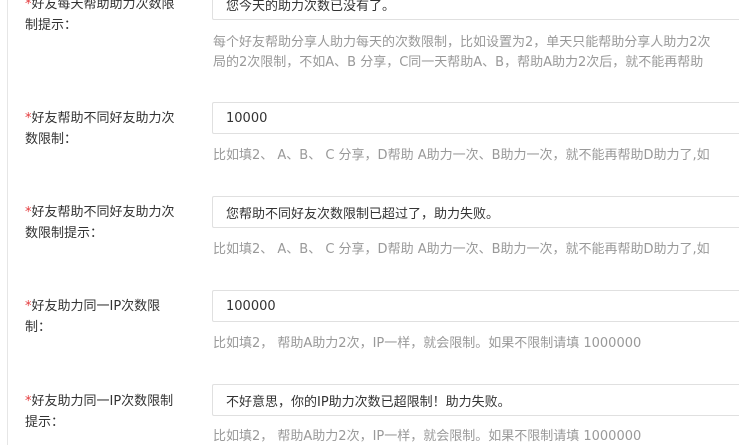 The image size is (739, 445). Describe the element at coordinates (475, 306) in the screenshot. I see `same-ip-limit-input` at that location.